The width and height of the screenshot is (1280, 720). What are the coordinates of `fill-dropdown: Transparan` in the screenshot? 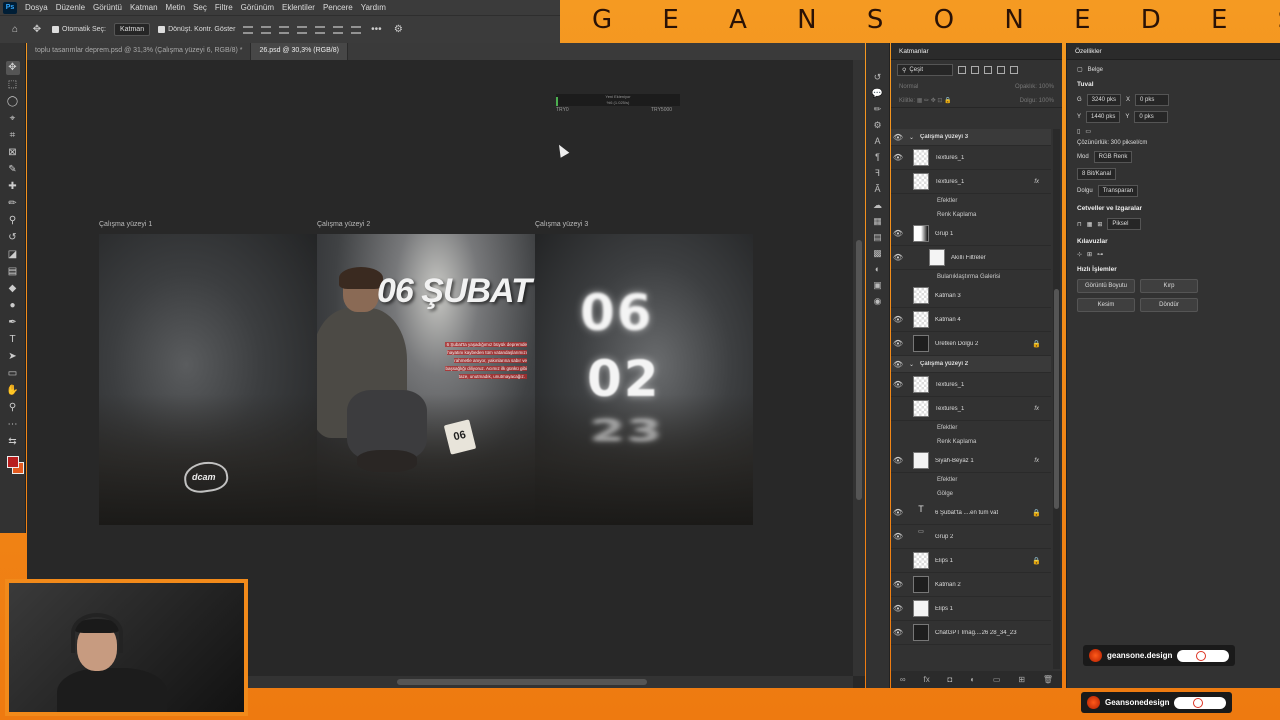 It's located at (1118, 191).